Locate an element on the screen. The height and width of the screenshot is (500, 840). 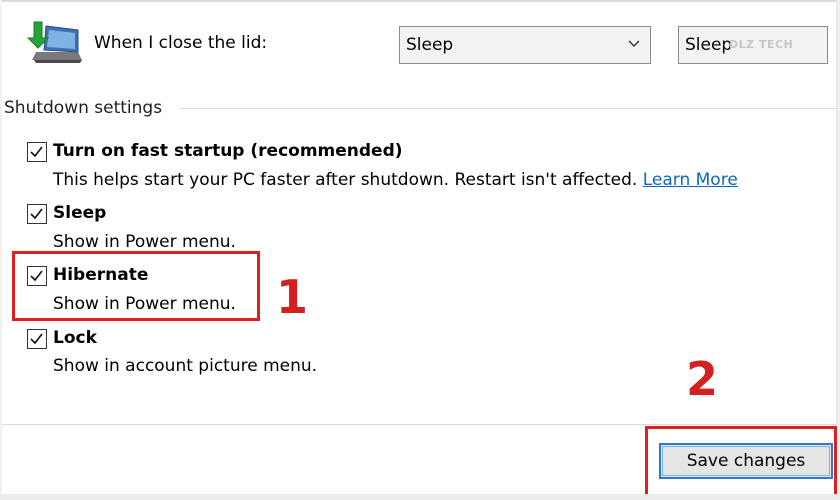
fast-startup-label: Turn on fast startup (recommended) is located at coordinates (228, 151).